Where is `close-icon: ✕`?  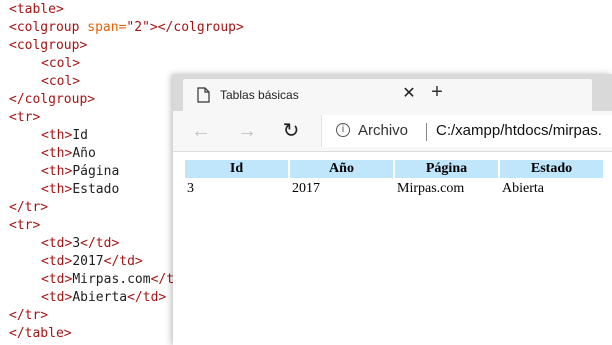
close-icon: ✕ is located at coordinates (409, 94).